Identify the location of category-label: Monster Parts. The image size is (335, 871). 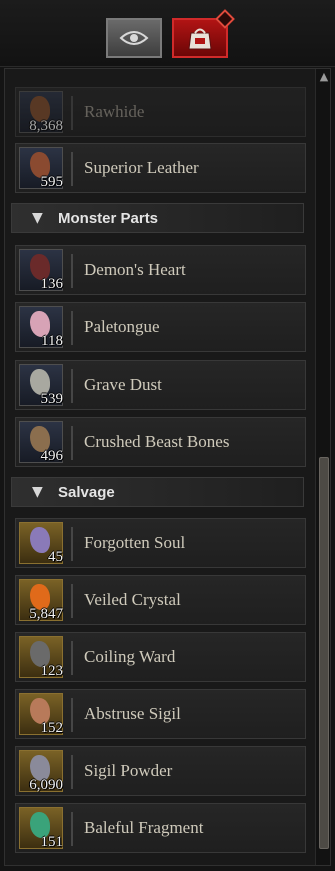
(108, 218).